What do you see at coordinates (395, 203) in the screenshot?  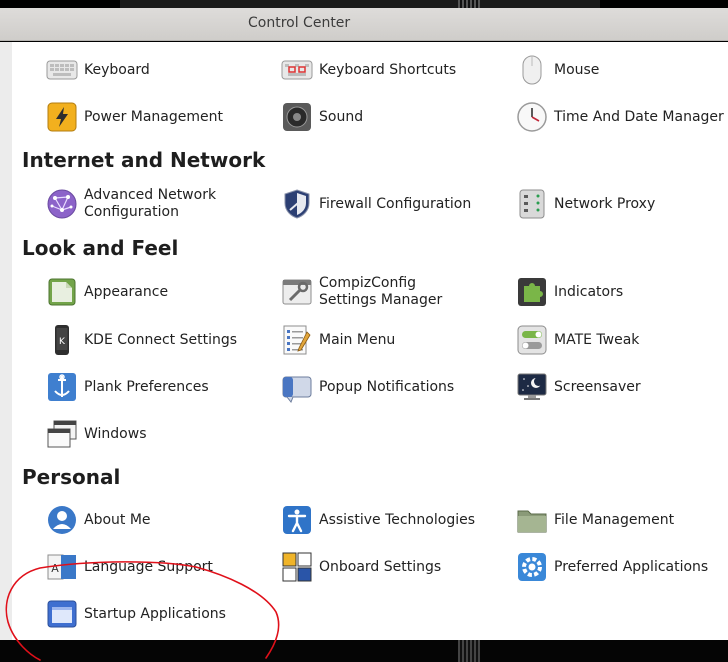 I see `item-label: Firewall Configuration` at bounding box center [395, 203].